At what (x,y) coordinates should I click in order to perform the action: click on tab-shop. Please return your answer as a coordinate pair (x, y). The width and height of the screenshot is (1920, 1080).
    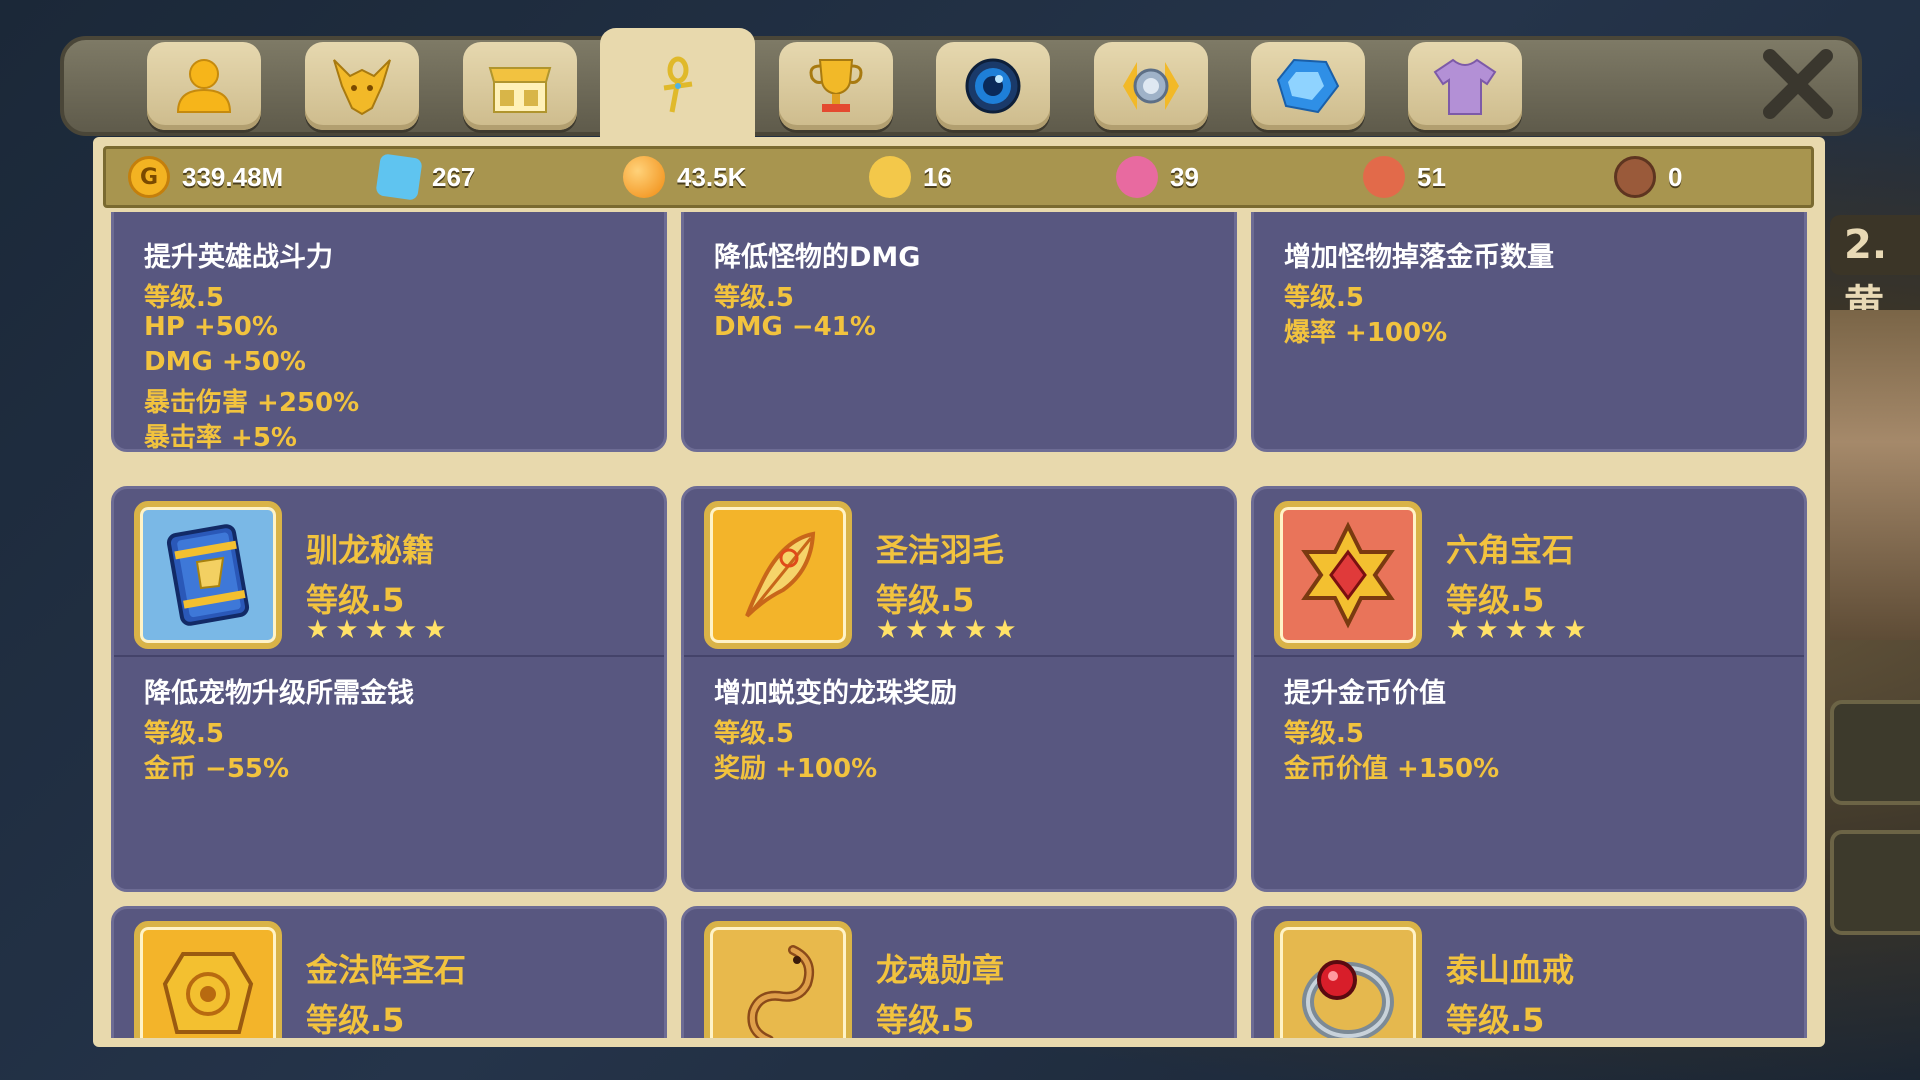
    Looking at the image, I should click on (520, 86).